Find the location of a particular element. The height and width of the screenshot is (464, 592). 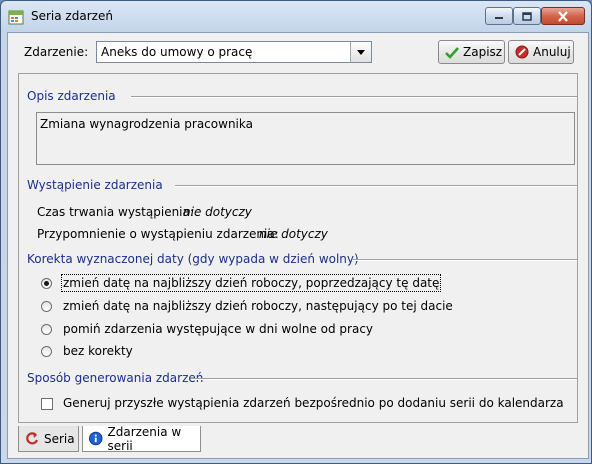

checkmark-icon is located at coordinates (452, 52).